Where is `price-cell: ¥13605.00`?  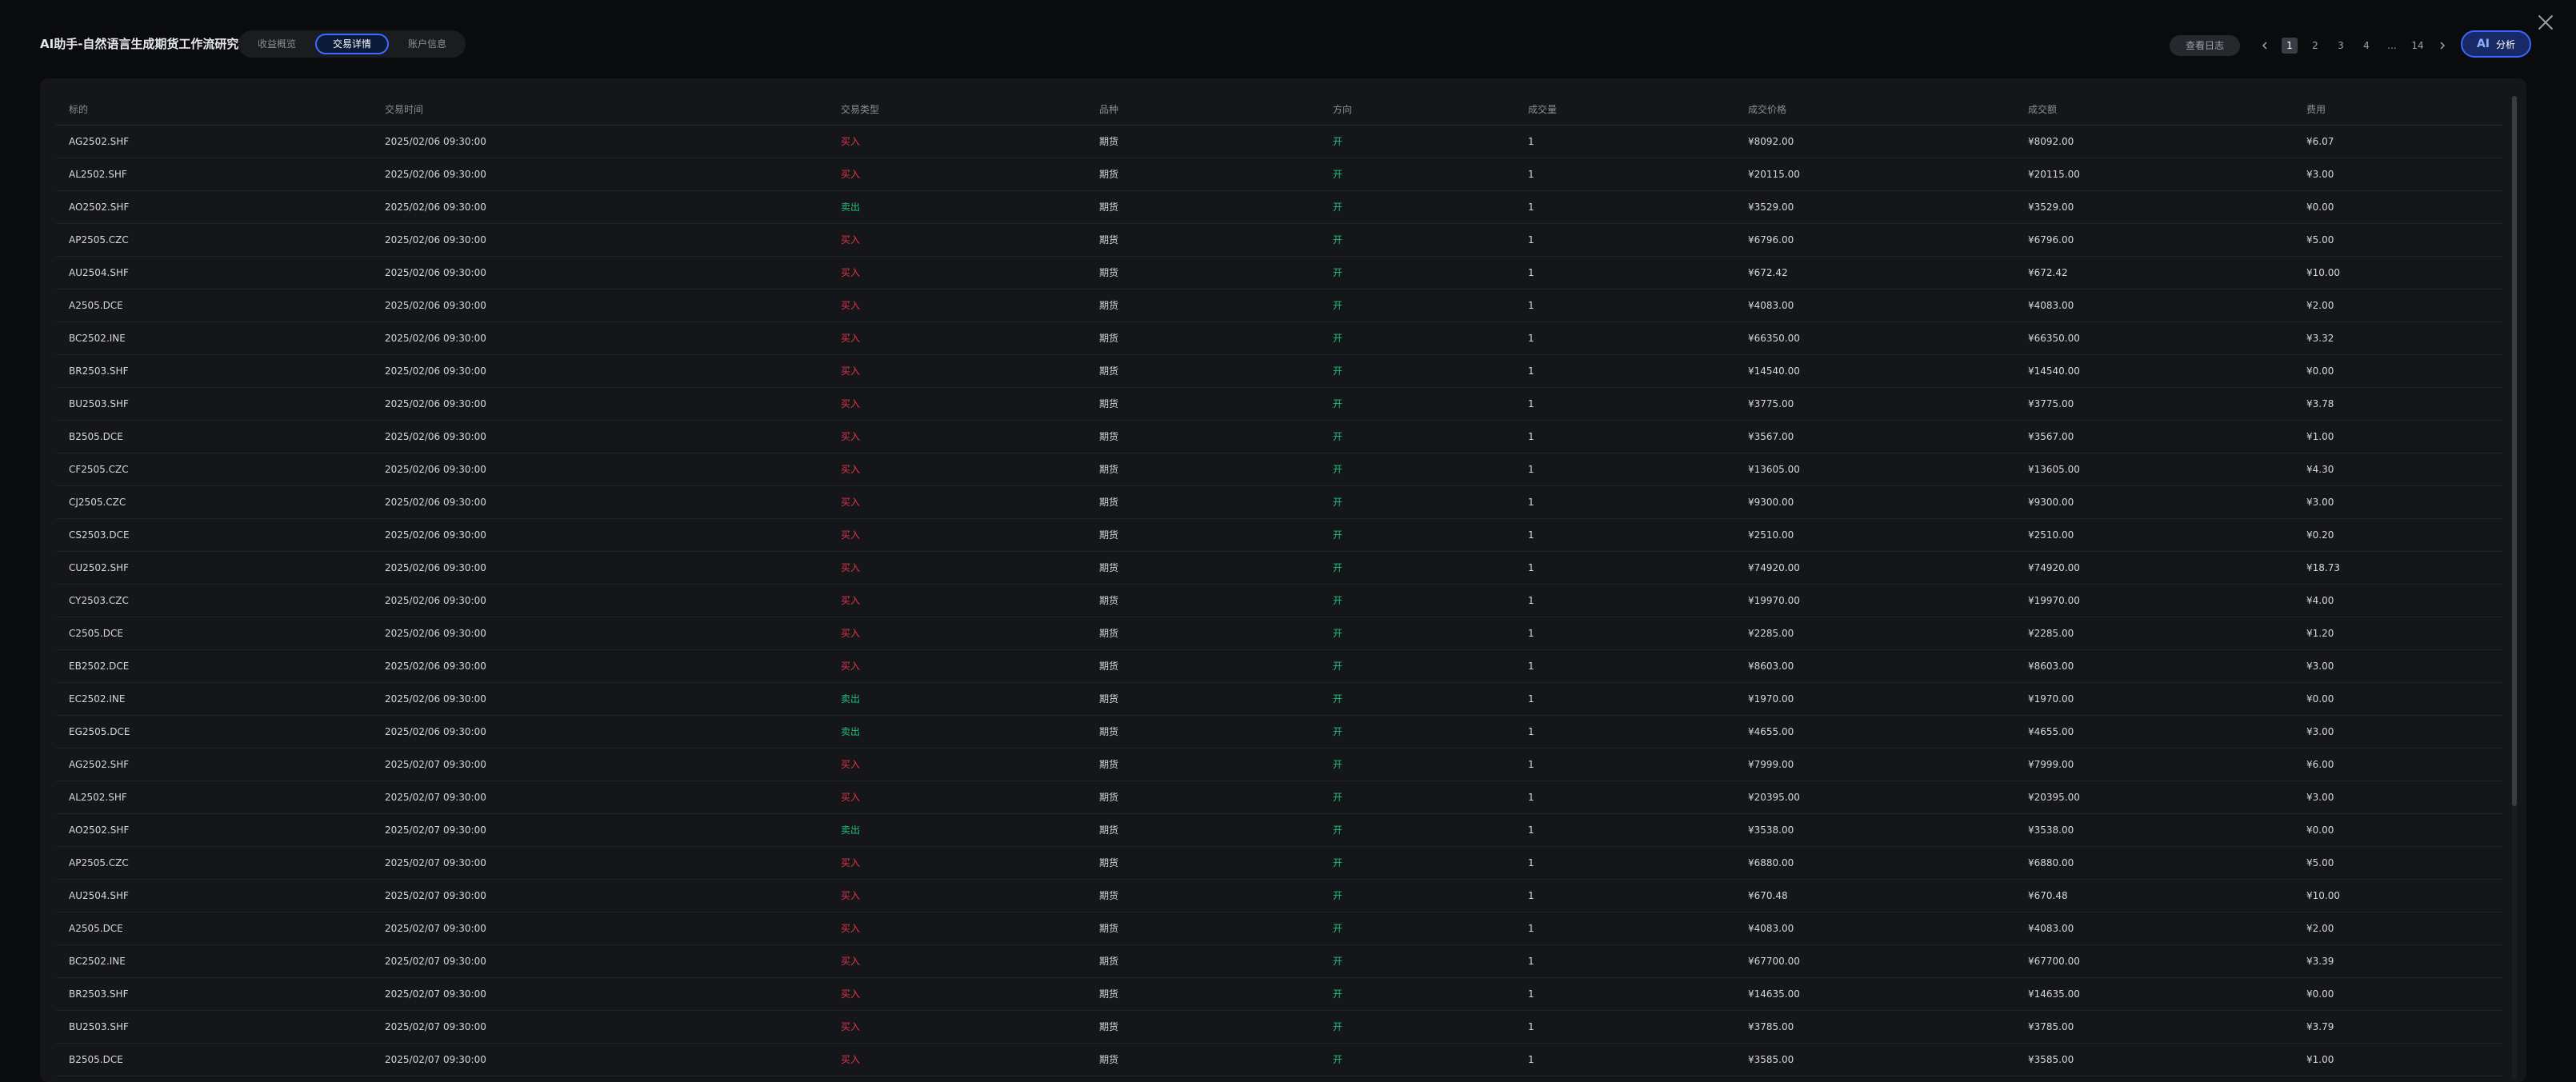
price-cell: ¥13605.00 is located at coordinates (1875, 469).